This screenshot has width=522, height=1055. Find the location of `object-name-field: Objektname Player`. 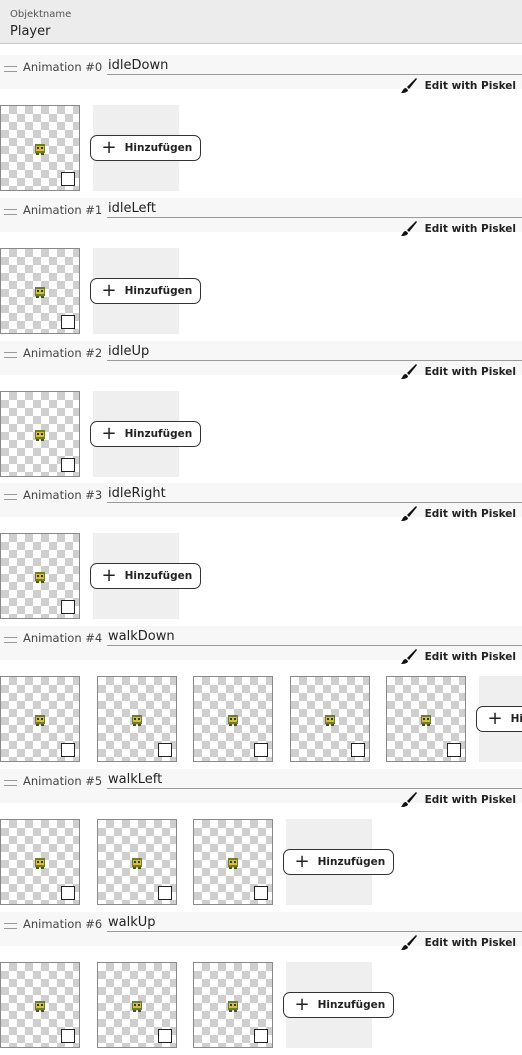

object-name-field: Objektname Player is located at coordinates (261, 22).